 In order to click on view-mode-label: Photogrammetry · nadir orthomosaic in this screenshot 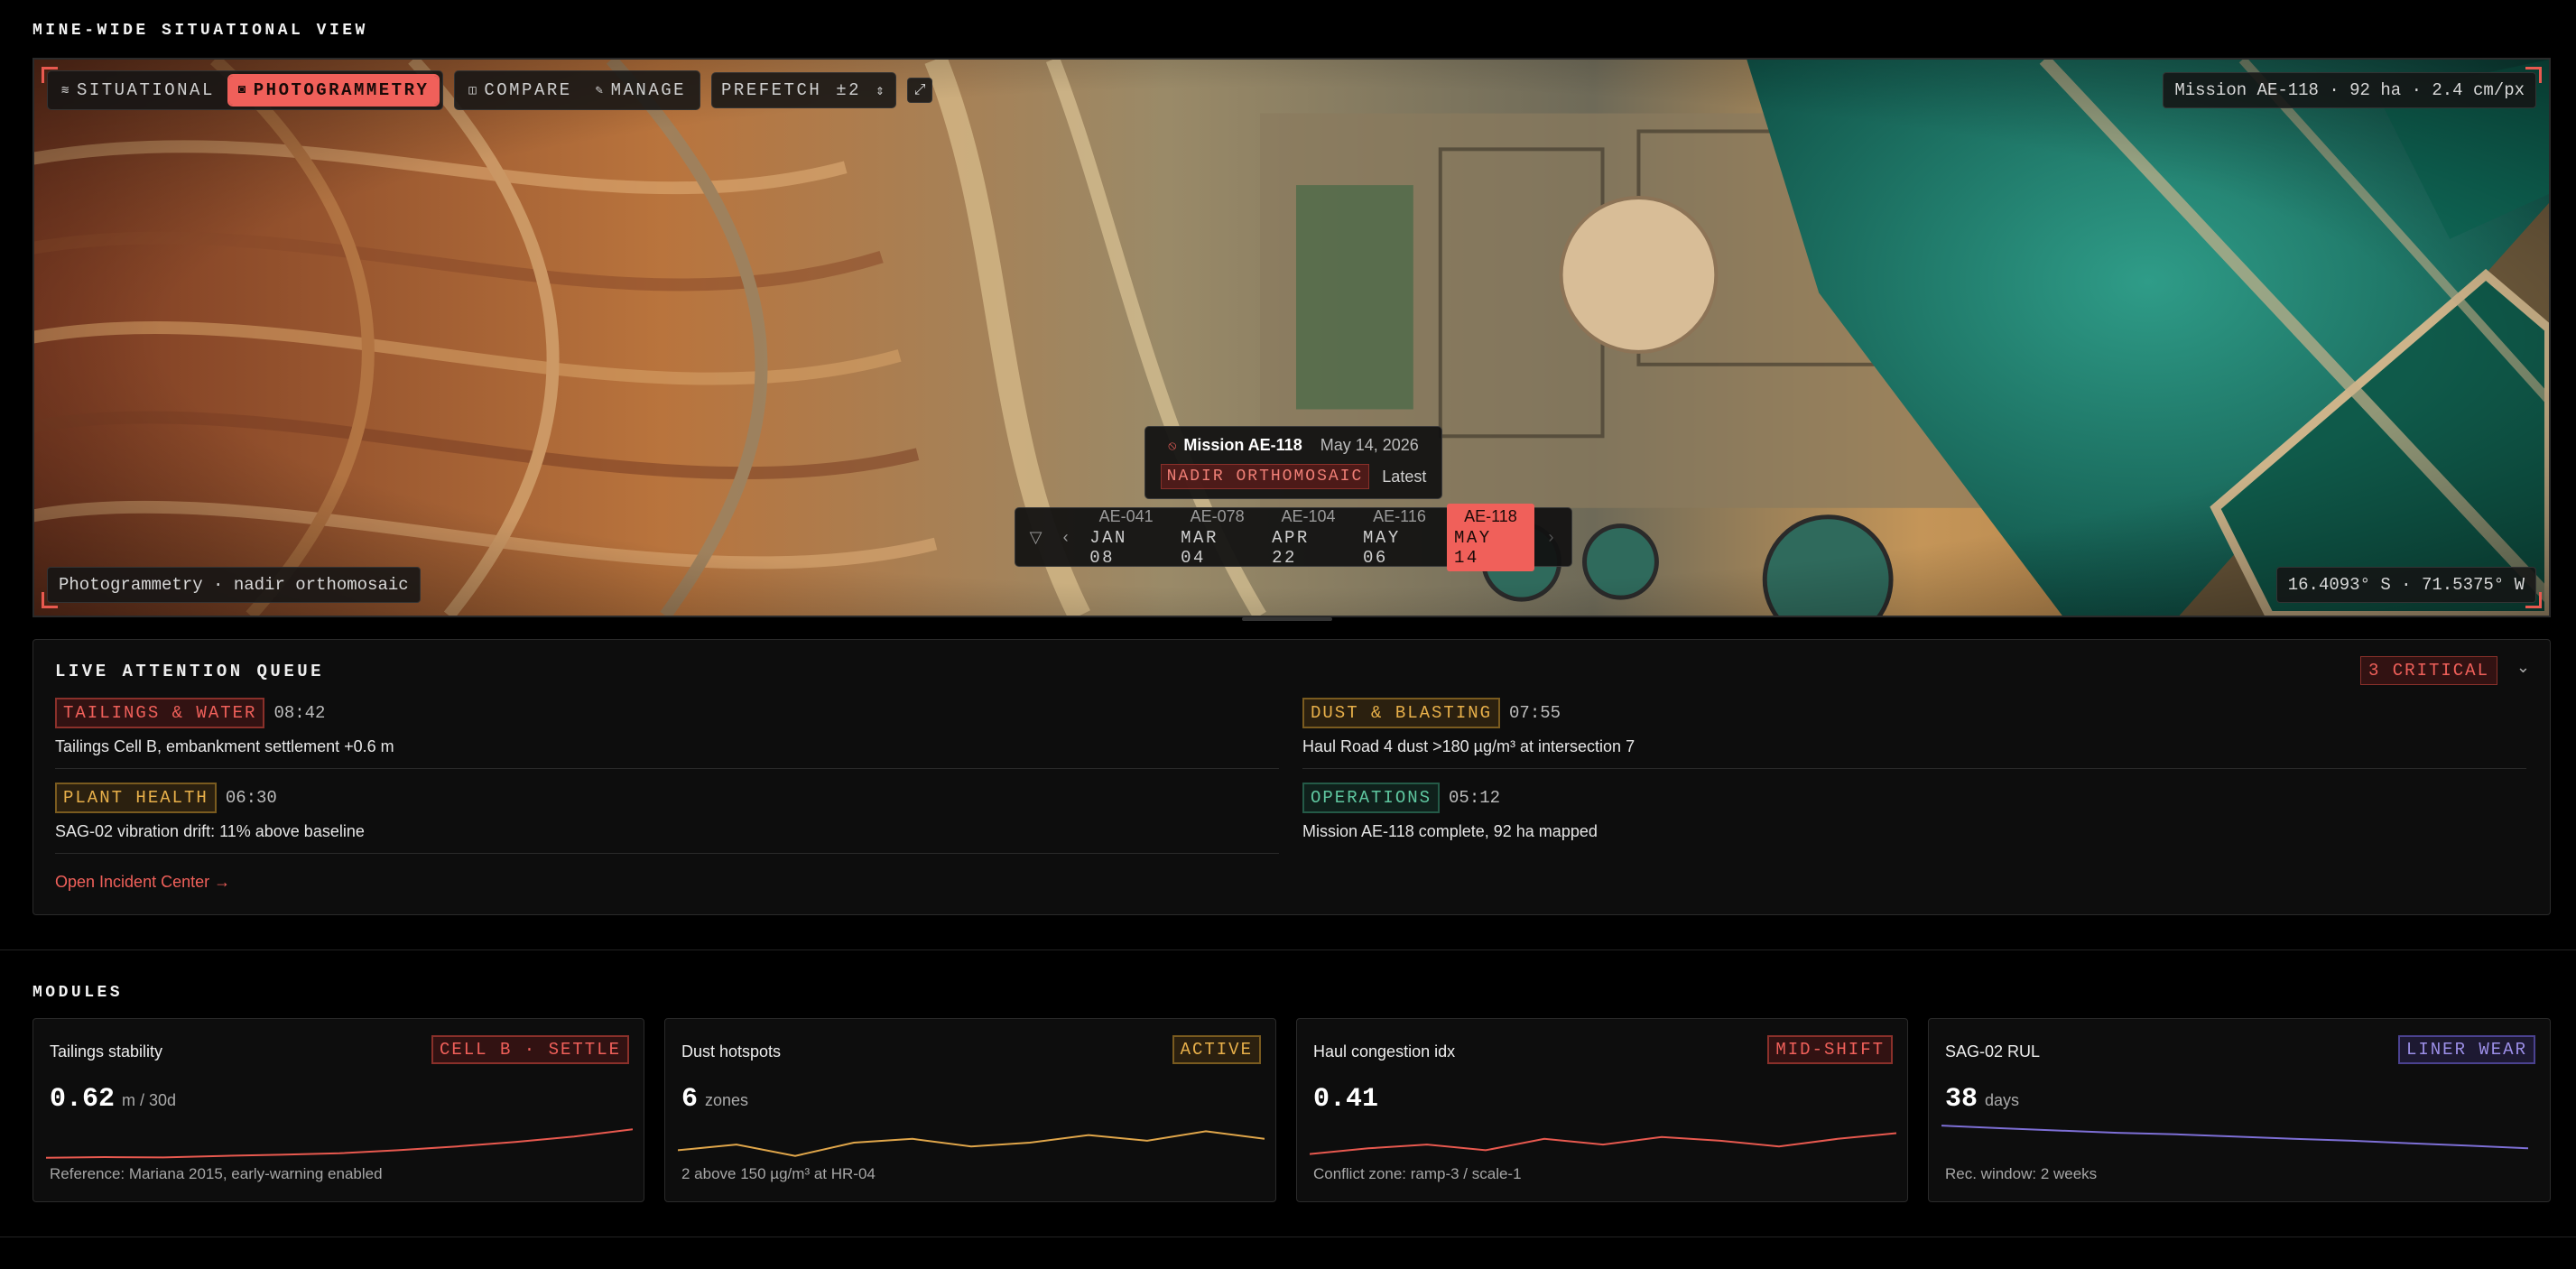, I will do `click(234, 585)`.